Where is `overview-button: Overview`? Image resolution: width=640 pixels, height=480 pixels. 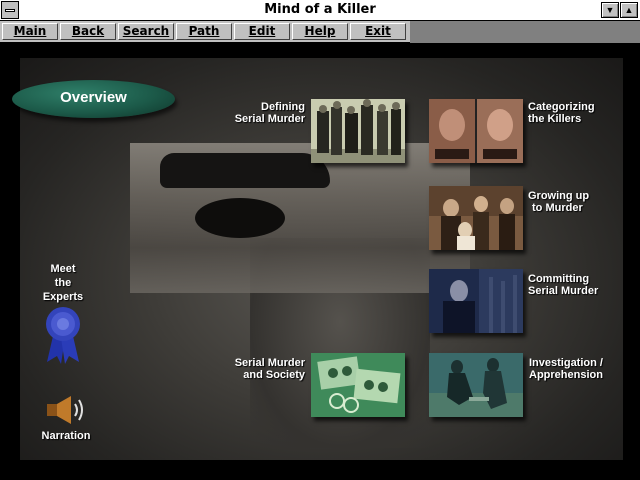 overview-button: Overview is located at coordinates (93, 99).